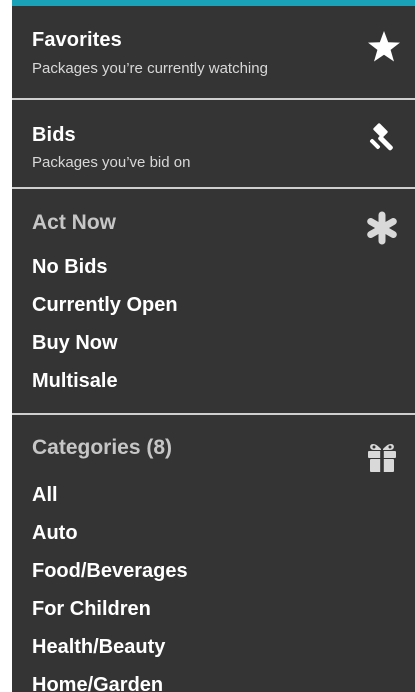 Image resolution: width=415 pixels, height=692 pixels. What do you see at coordinates (105, 343) in the screenshot?
I see `act-now-buy-now: Buy Now` at bounding box center [105, 343].